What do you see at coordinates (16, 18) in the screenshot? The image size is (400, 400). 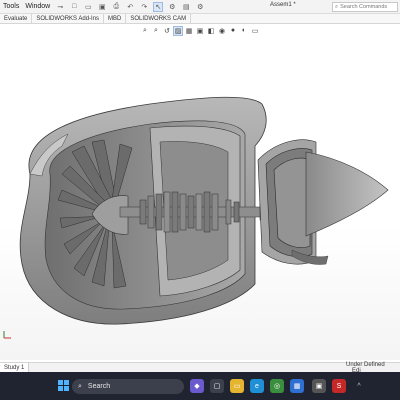 I see `tab-evaluate: Evaluate` at bounding box center [16, 18].